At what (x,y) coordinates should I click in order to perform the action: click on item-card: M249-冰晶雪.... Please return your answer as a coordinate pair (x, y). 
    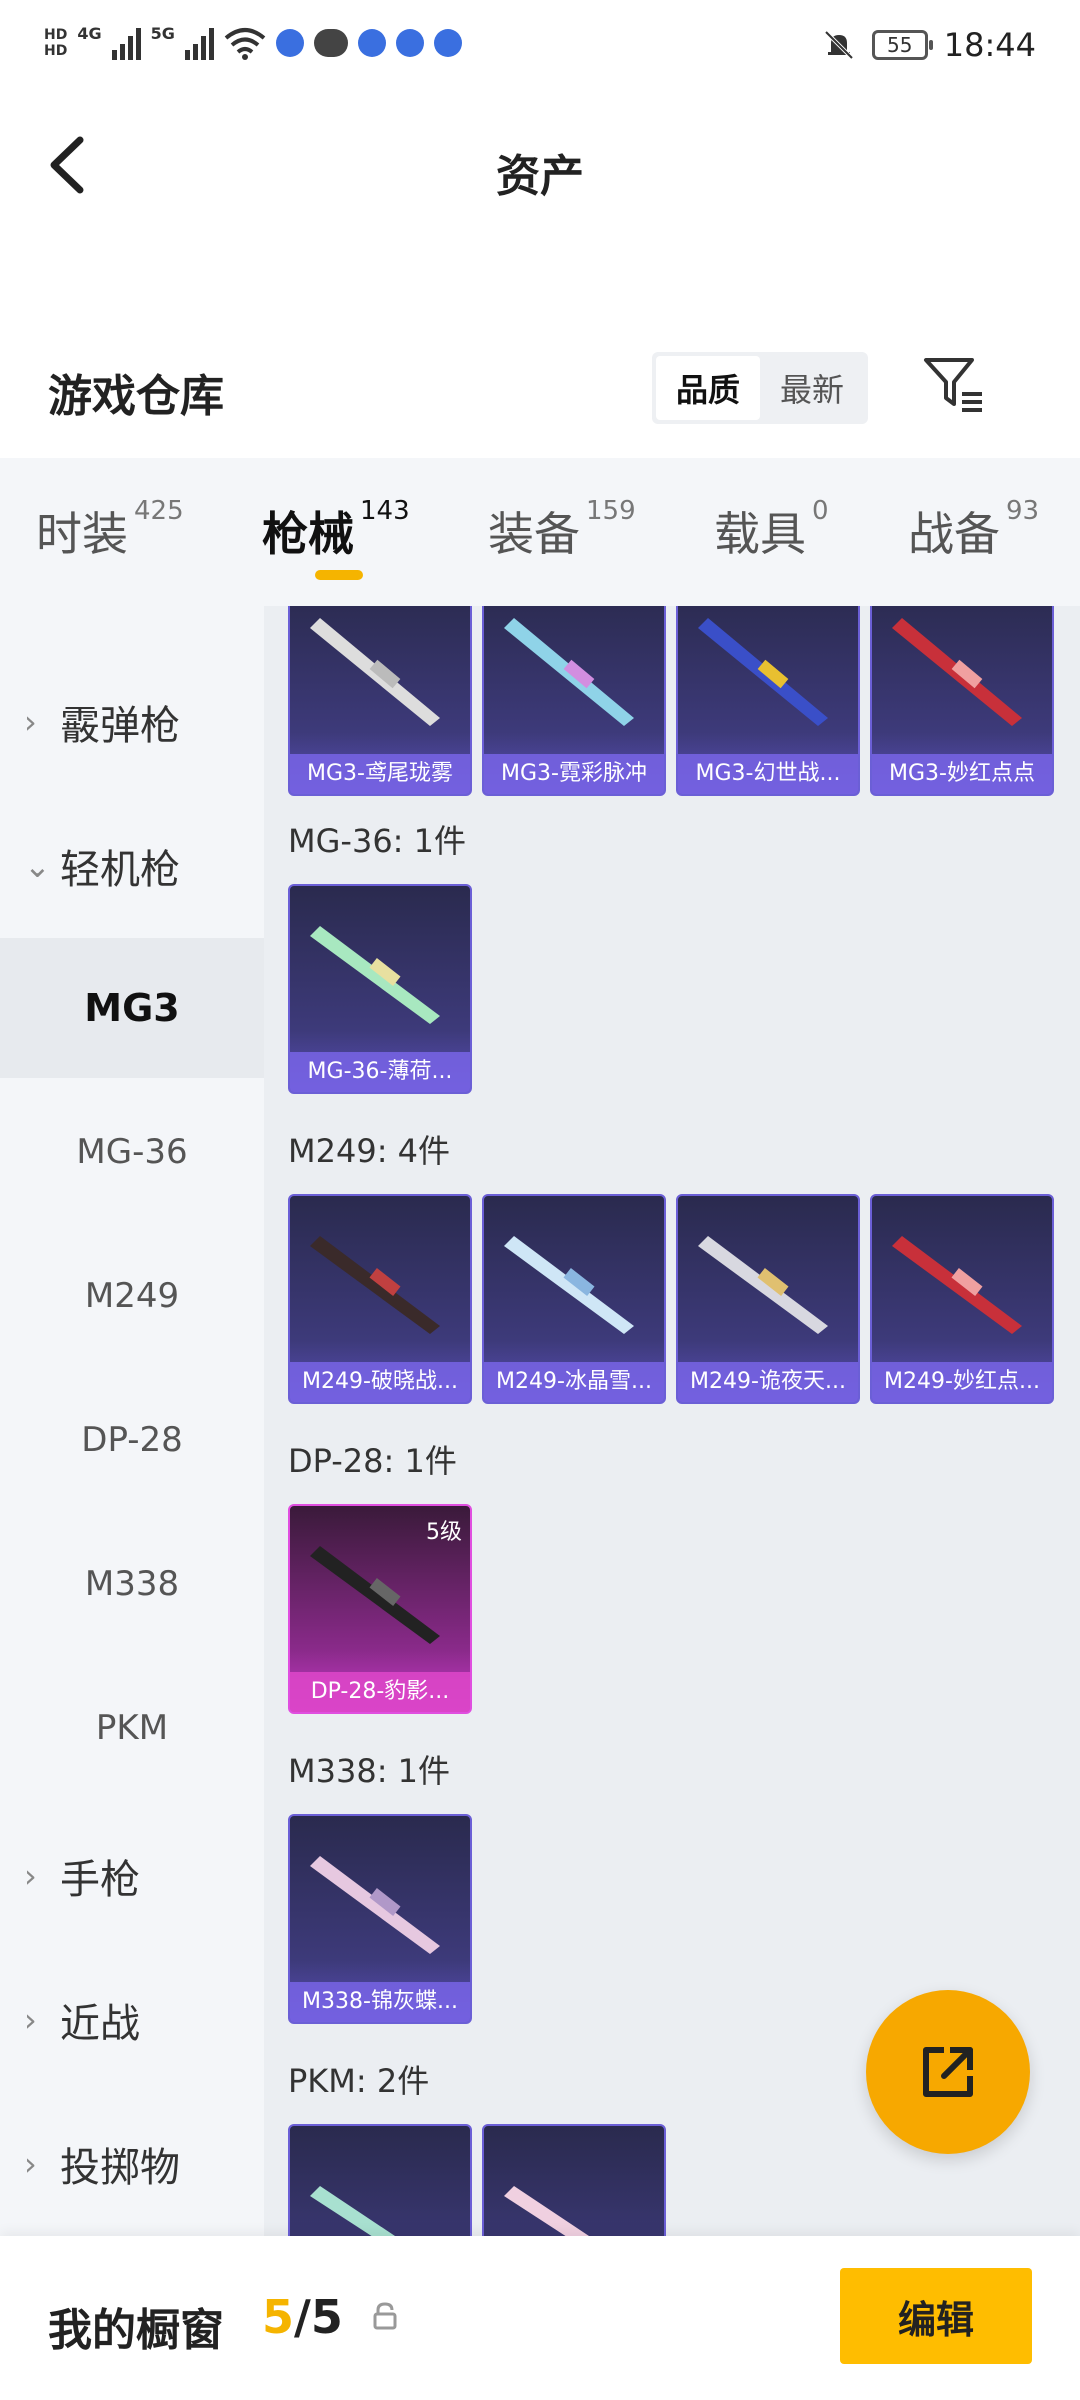
    Looking at the image, I should click on (574, 1299).